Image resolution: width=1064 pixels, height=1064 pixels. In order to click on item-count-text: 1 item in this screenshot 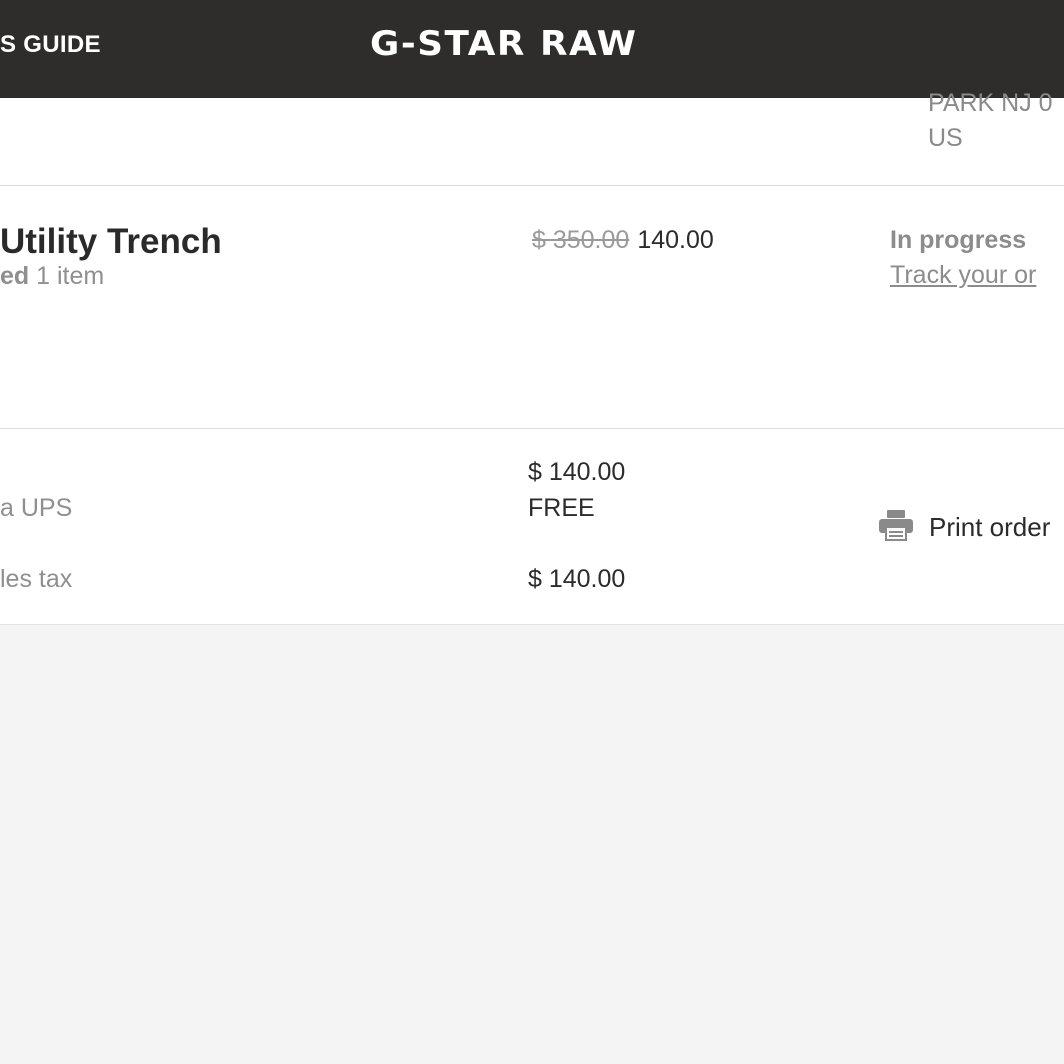, I will do `click(67, 276)`.